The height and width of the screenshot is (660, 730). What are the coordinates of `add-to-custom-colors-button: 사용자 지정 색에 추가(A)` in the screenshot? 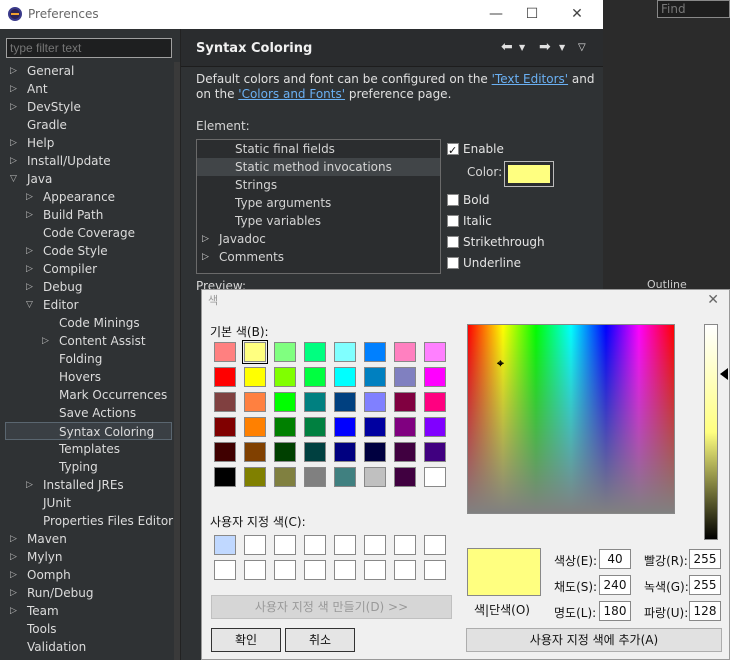 It's located at (594, 640).